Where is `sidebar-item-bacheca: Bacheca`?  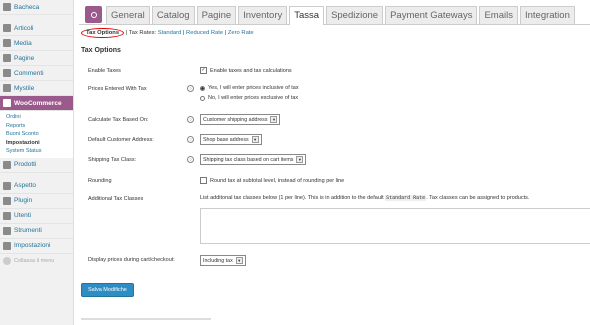
sidebar-item-bacheca: Bacheca is located at coordinates (36, 7).